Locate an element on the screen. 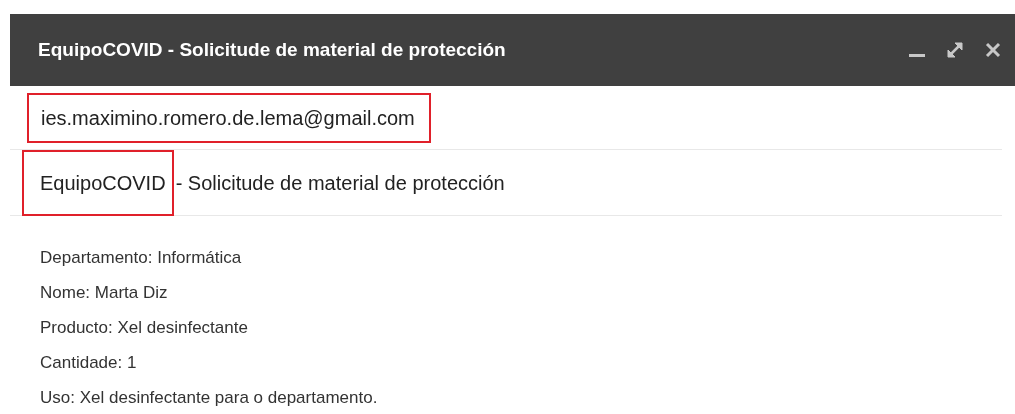 This screenshot has width=1015, height=414. window-title: EquipoCOVID - Solicitude de material de protección is located at coordinates (272, 49).